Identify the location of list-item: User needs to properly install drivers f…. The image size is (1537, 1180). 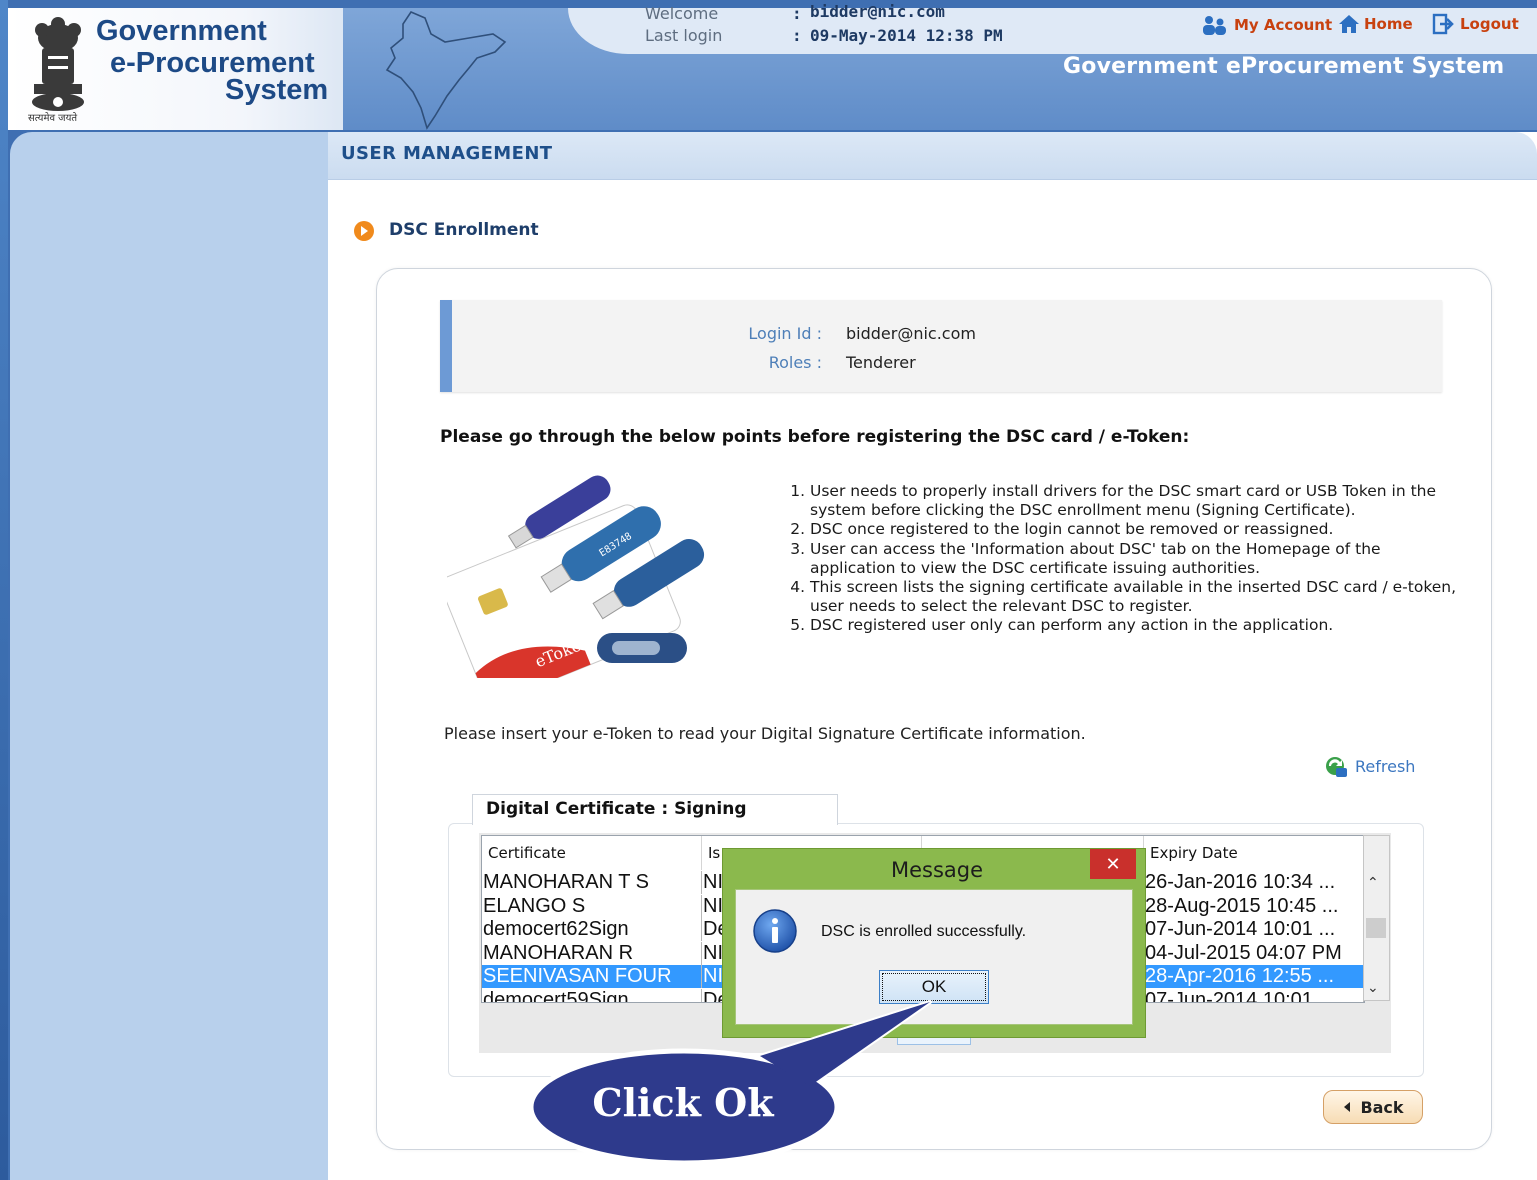
(1135, 501).